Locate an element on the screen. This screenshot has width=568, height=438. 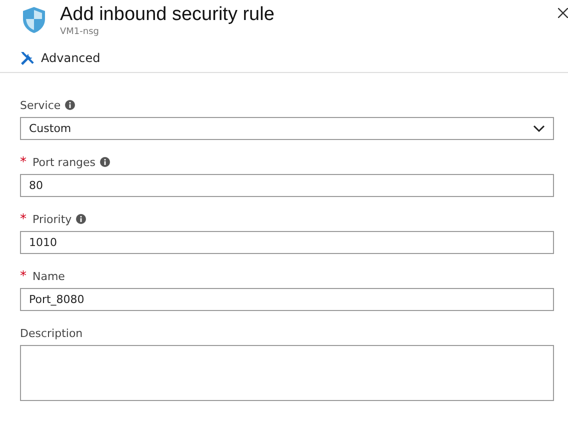
shield-icon is located at coordinates (34, 20).